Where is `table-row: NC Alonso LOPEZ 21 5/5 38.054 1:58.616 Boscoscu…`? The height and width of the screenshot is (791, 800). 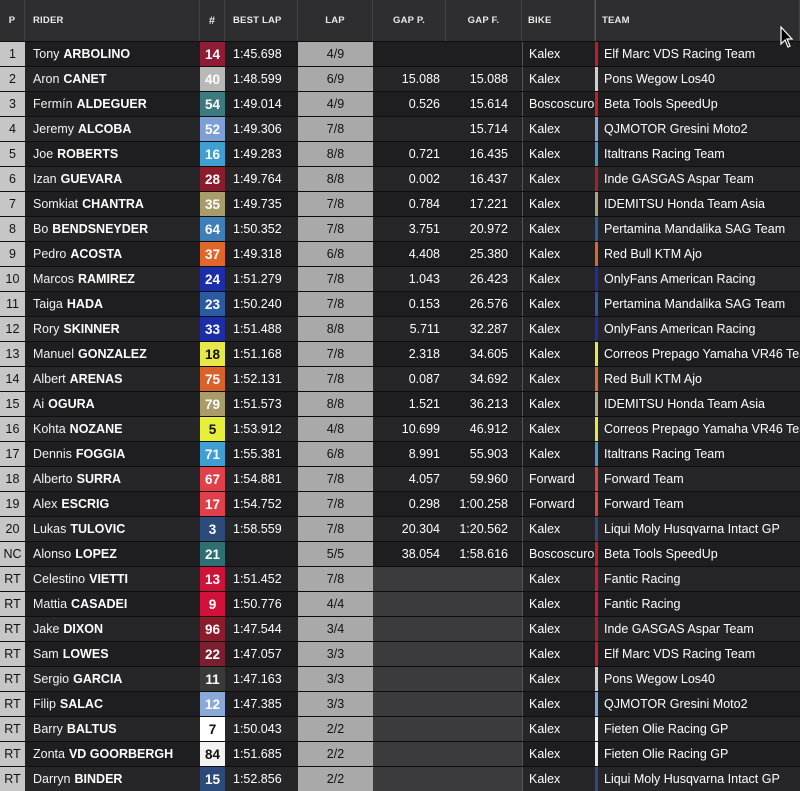 table-row: NC Alonso LOPEZ 21 5/5 38.054 1:58.616 Boscoscu… is located at coordinates (400, 553).